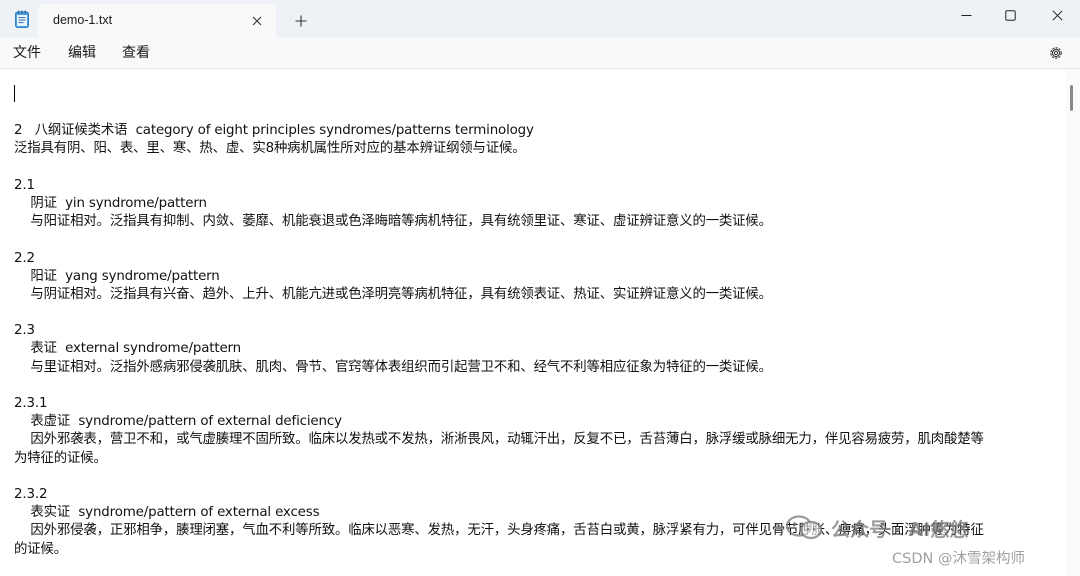 Image resolution: width=1080 pixels, height=576 pixels. Describe the element at coordinates (270, 149) in the screenshot. I see `text-line: 泛指具有阴、阳、表、里、寒、热、虚、实8种病机属性所对应的基本辨证纲领与证候。` at that location.